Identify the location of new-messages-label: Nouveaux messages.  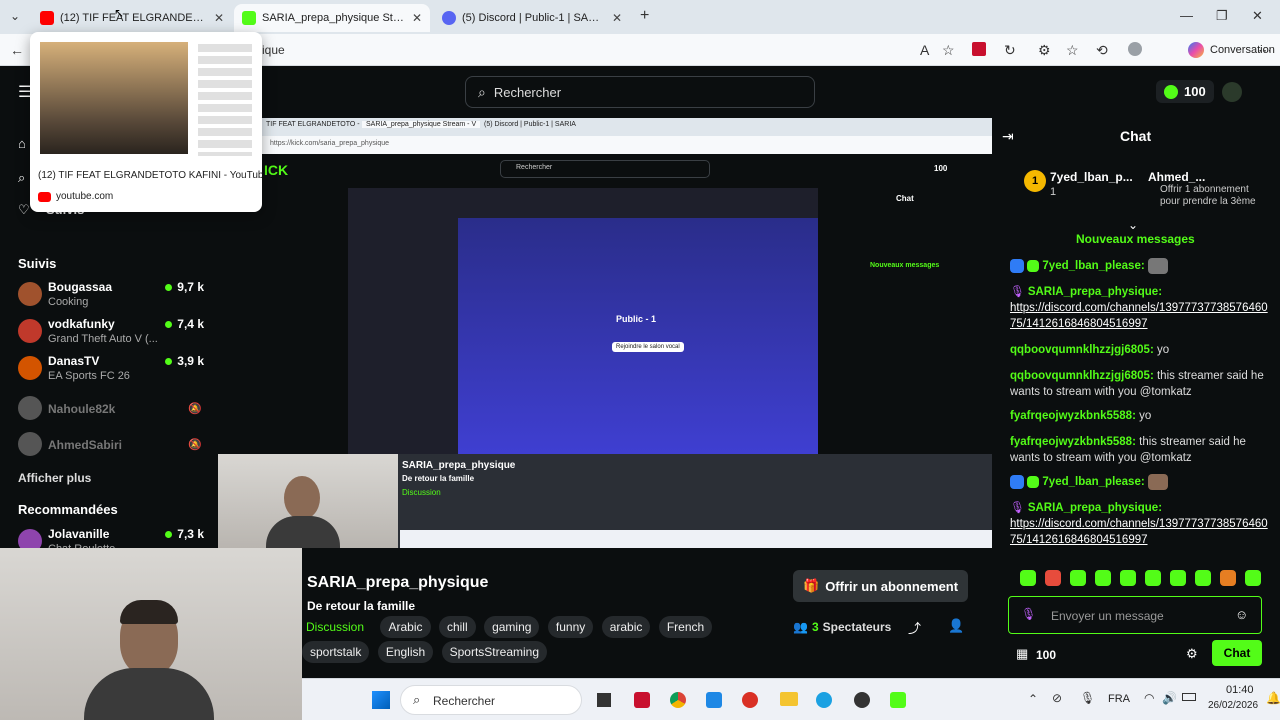
(1135, 239).